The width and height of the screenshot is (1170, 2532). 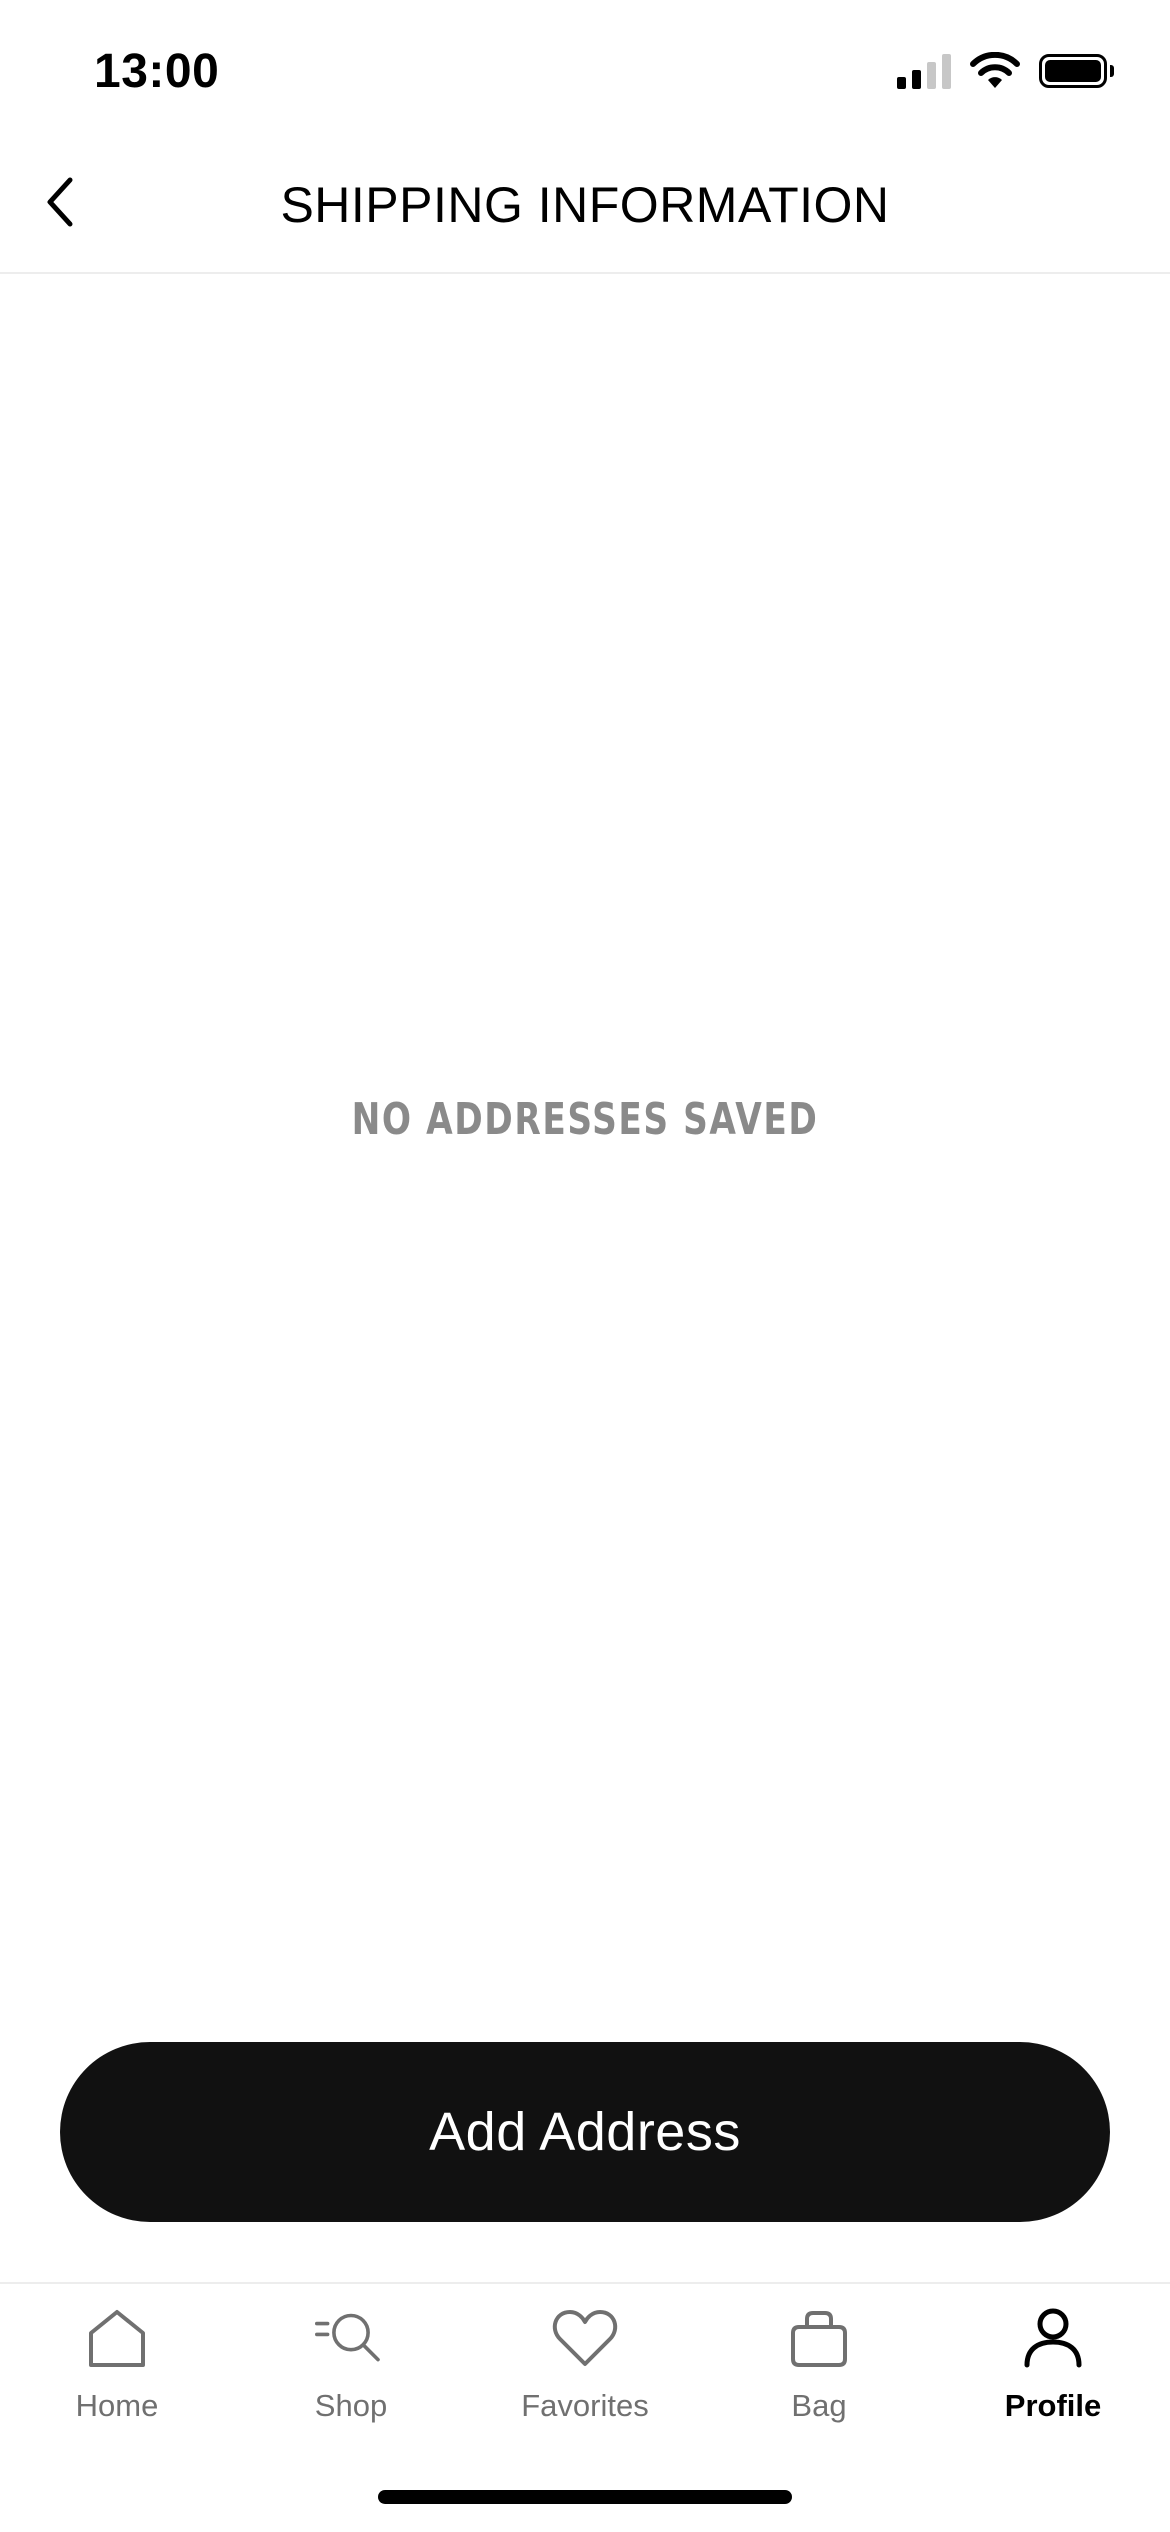 I want to click on tab-bag-label: Bag, so click(x=819, y=2405).